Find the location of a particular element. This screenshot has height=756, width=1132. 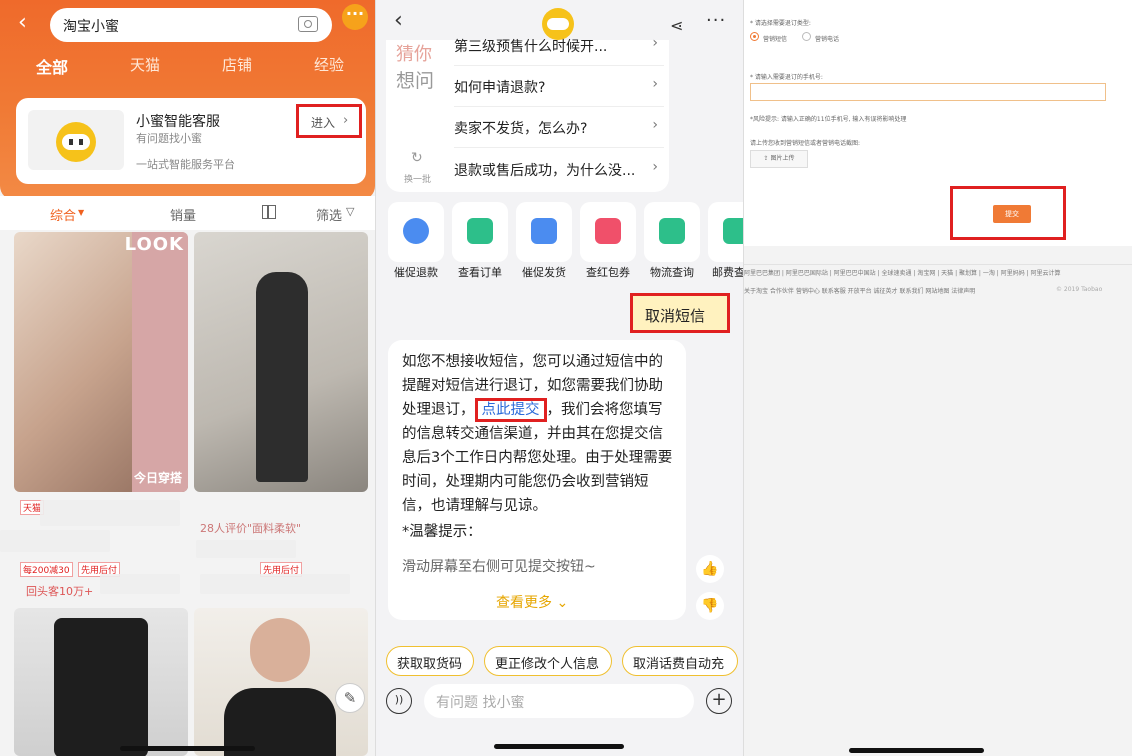

grid-view-icon is located at coordinates (269, 212).